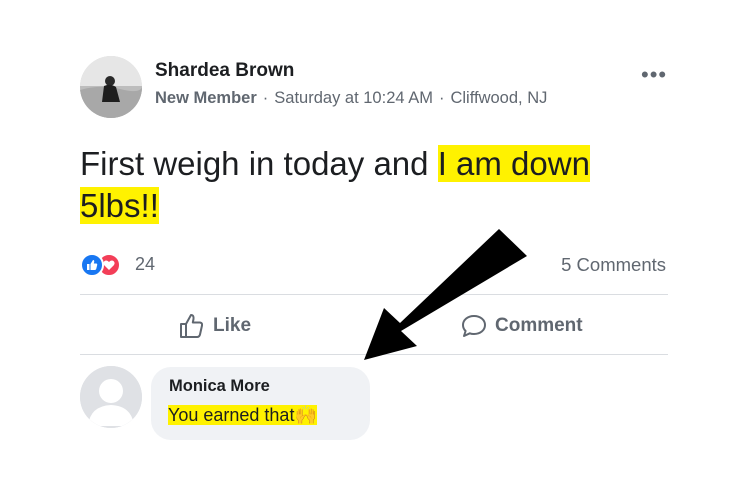 This screenshot has width=748, height=494. What do you see at coordinates (445, 294) in the screenshot?
I see `annotation-arrow` at bounding box center [445, 294].